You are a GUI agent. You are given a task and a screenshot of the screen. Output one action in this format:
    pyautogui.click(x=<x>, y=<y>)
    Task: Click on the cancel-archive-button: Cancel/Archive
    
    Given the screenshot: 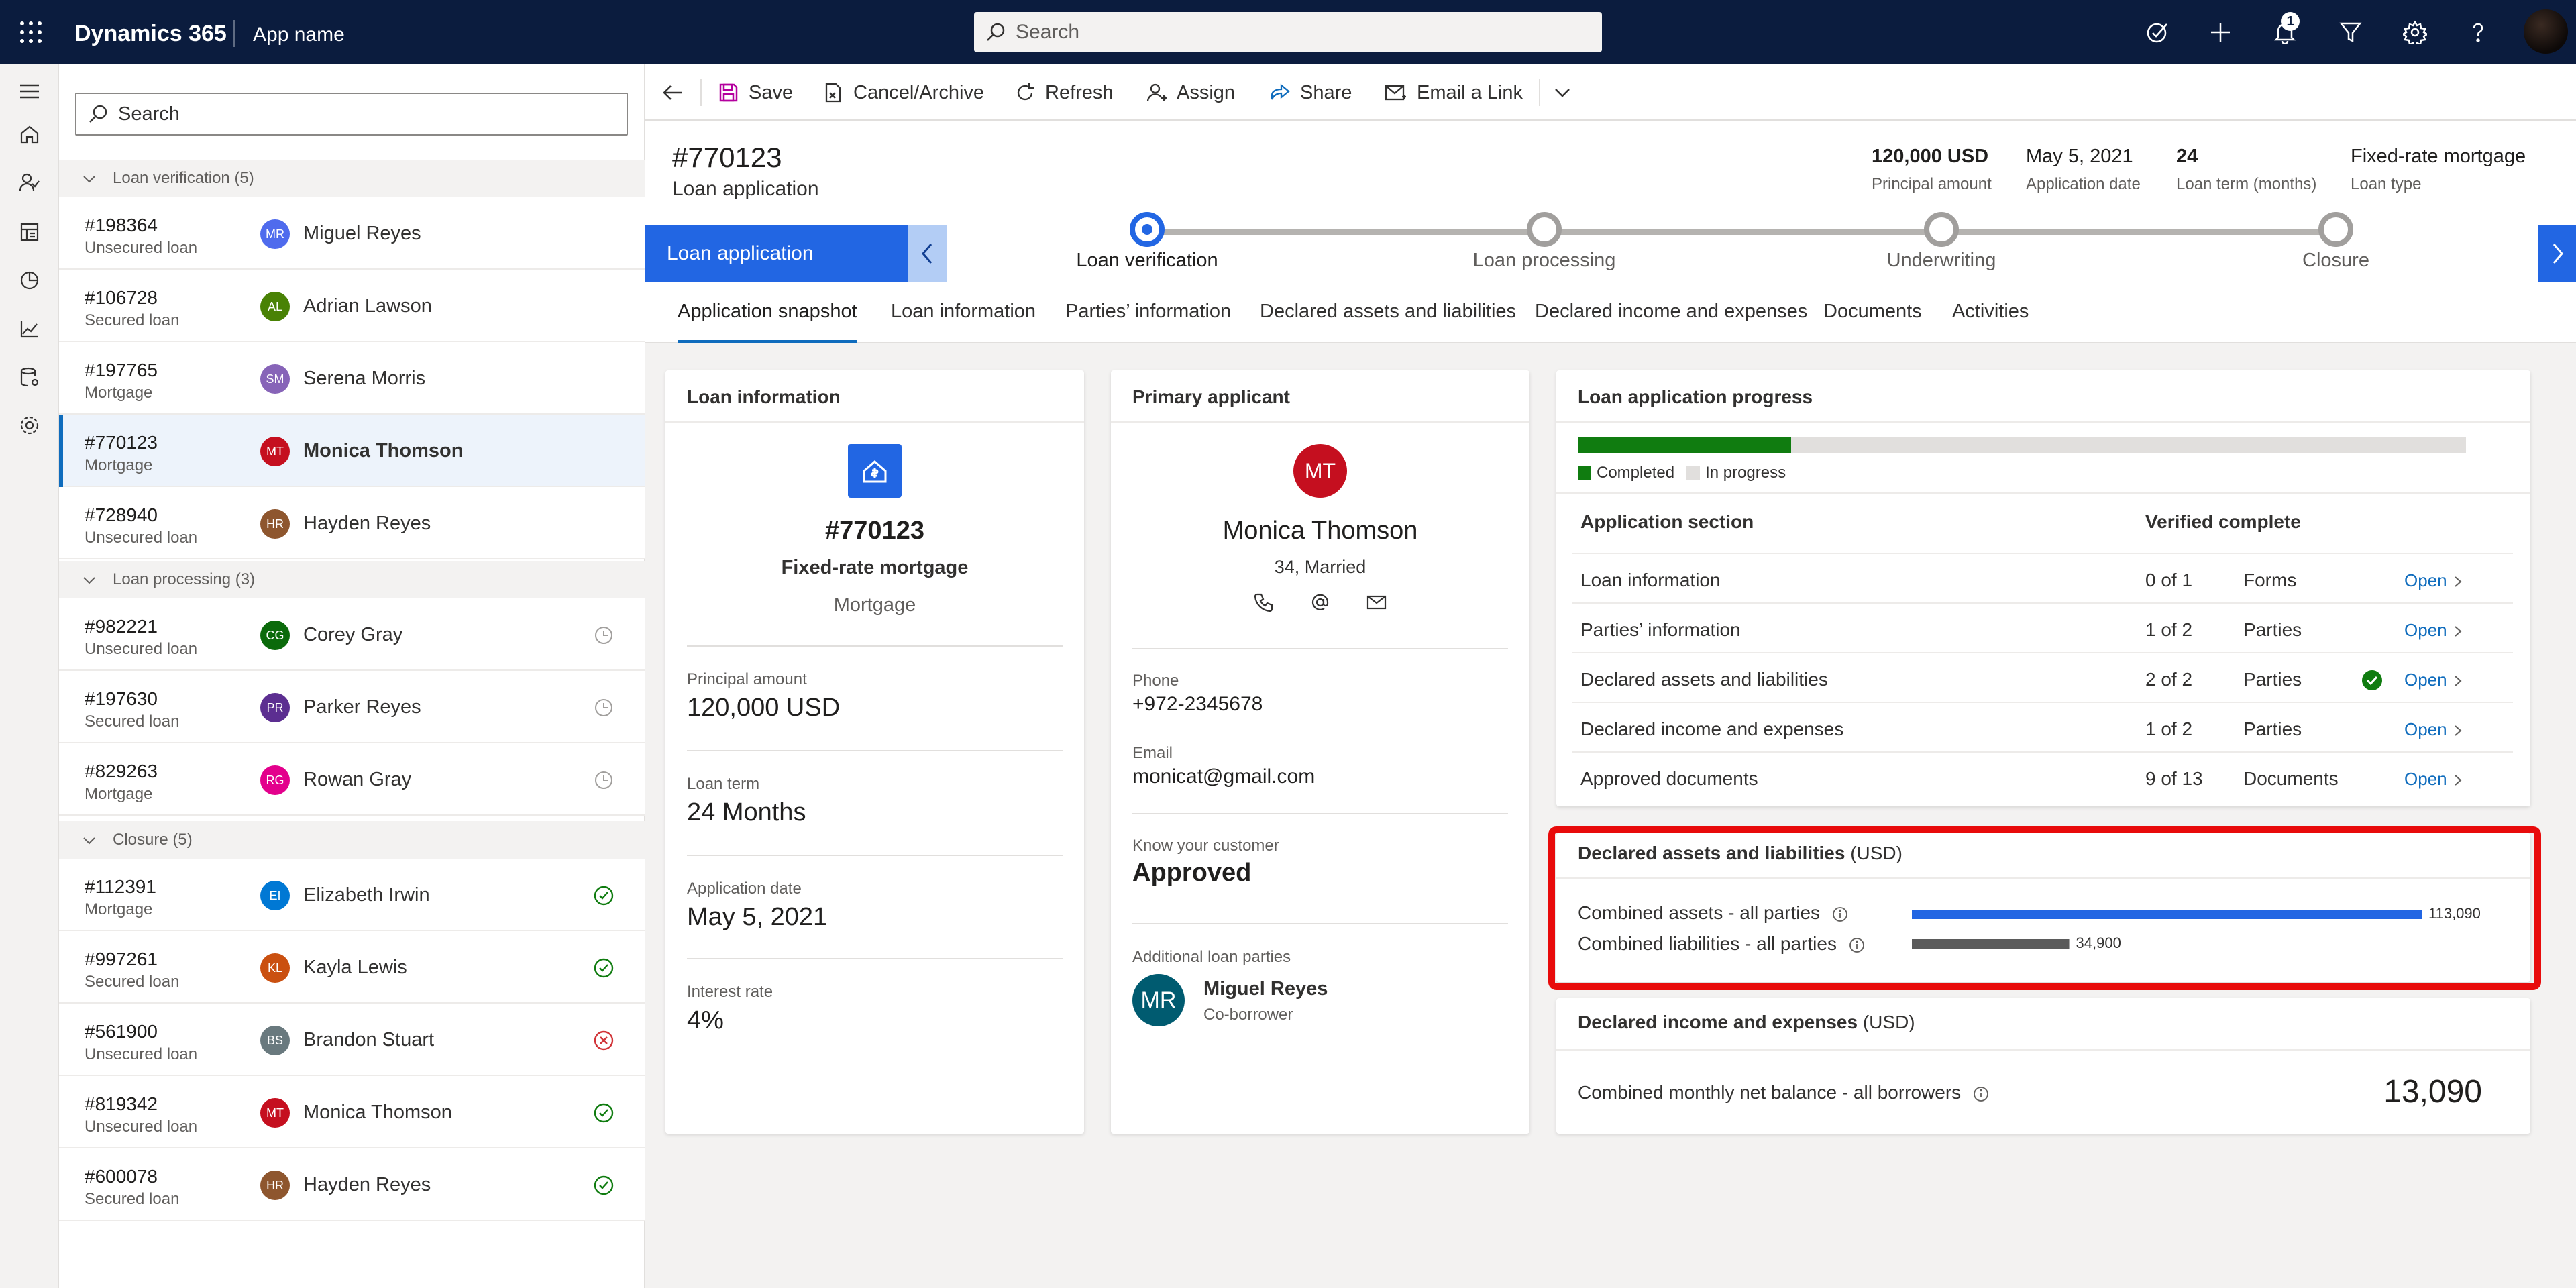 What is the action you would take?
    pyautogui.click(x=903, y=92)
    